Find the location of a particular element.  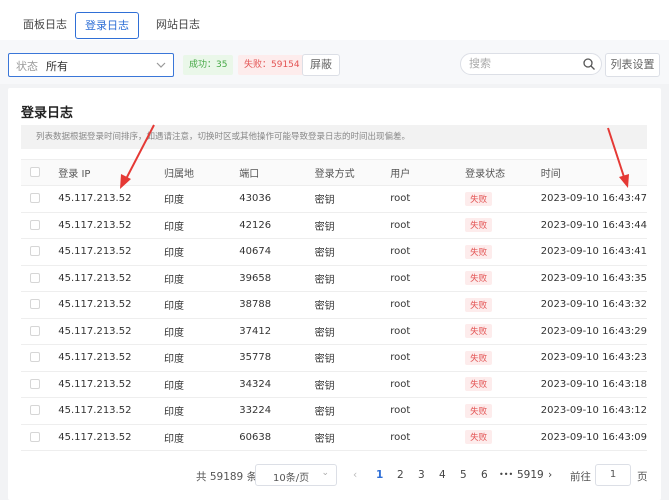

col-header-port: 端口 is located at coordinates (277, 172).